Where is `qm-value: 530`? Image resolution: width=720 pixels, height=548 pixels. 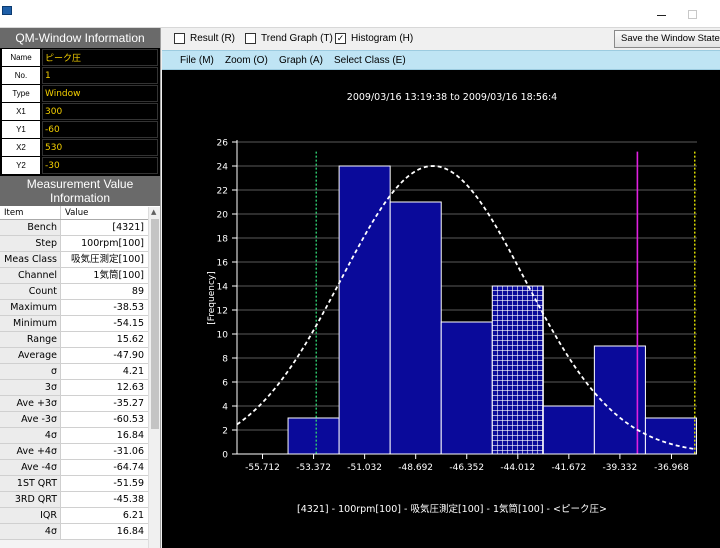 qm-value: 530 is located at coordinates (100, 147).